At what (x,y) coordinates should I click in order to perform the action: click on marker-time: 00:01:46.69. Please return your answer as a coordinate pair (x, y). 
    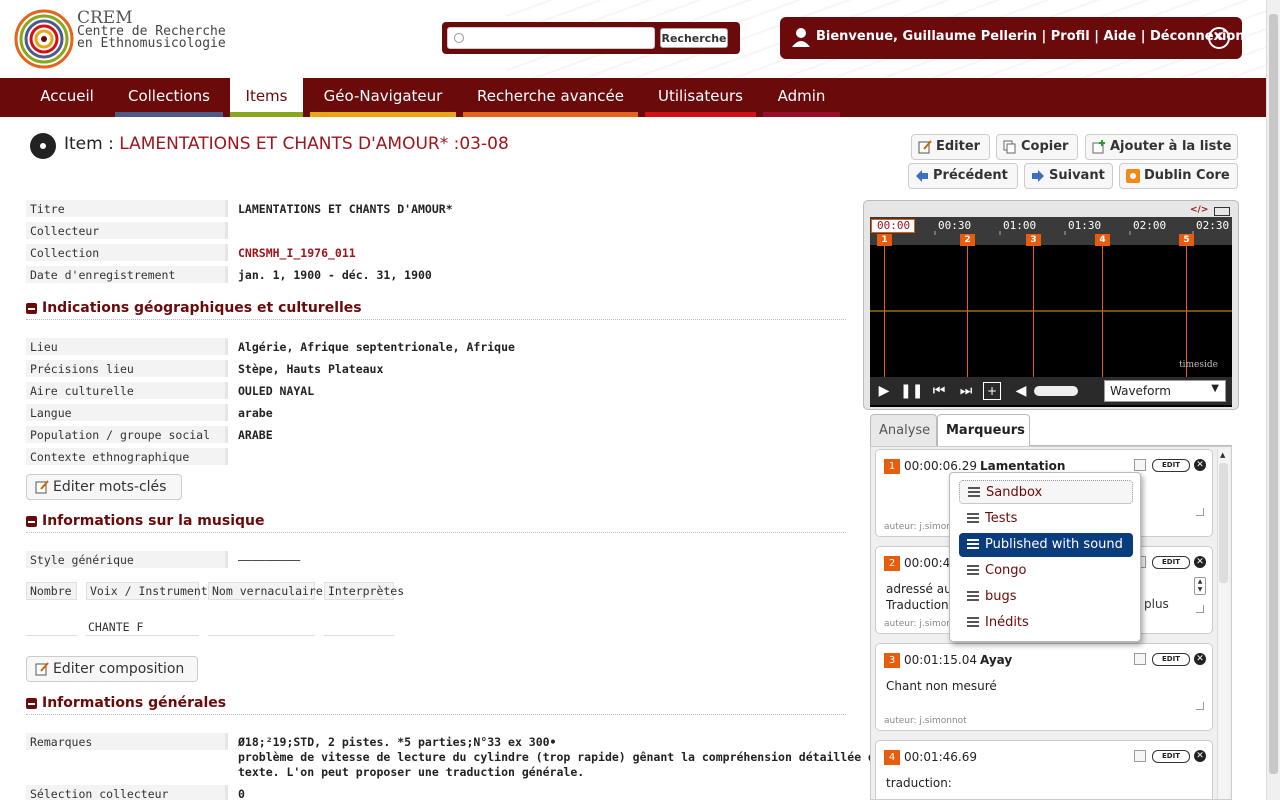
    Looking at the image, I should click on (940, 757).